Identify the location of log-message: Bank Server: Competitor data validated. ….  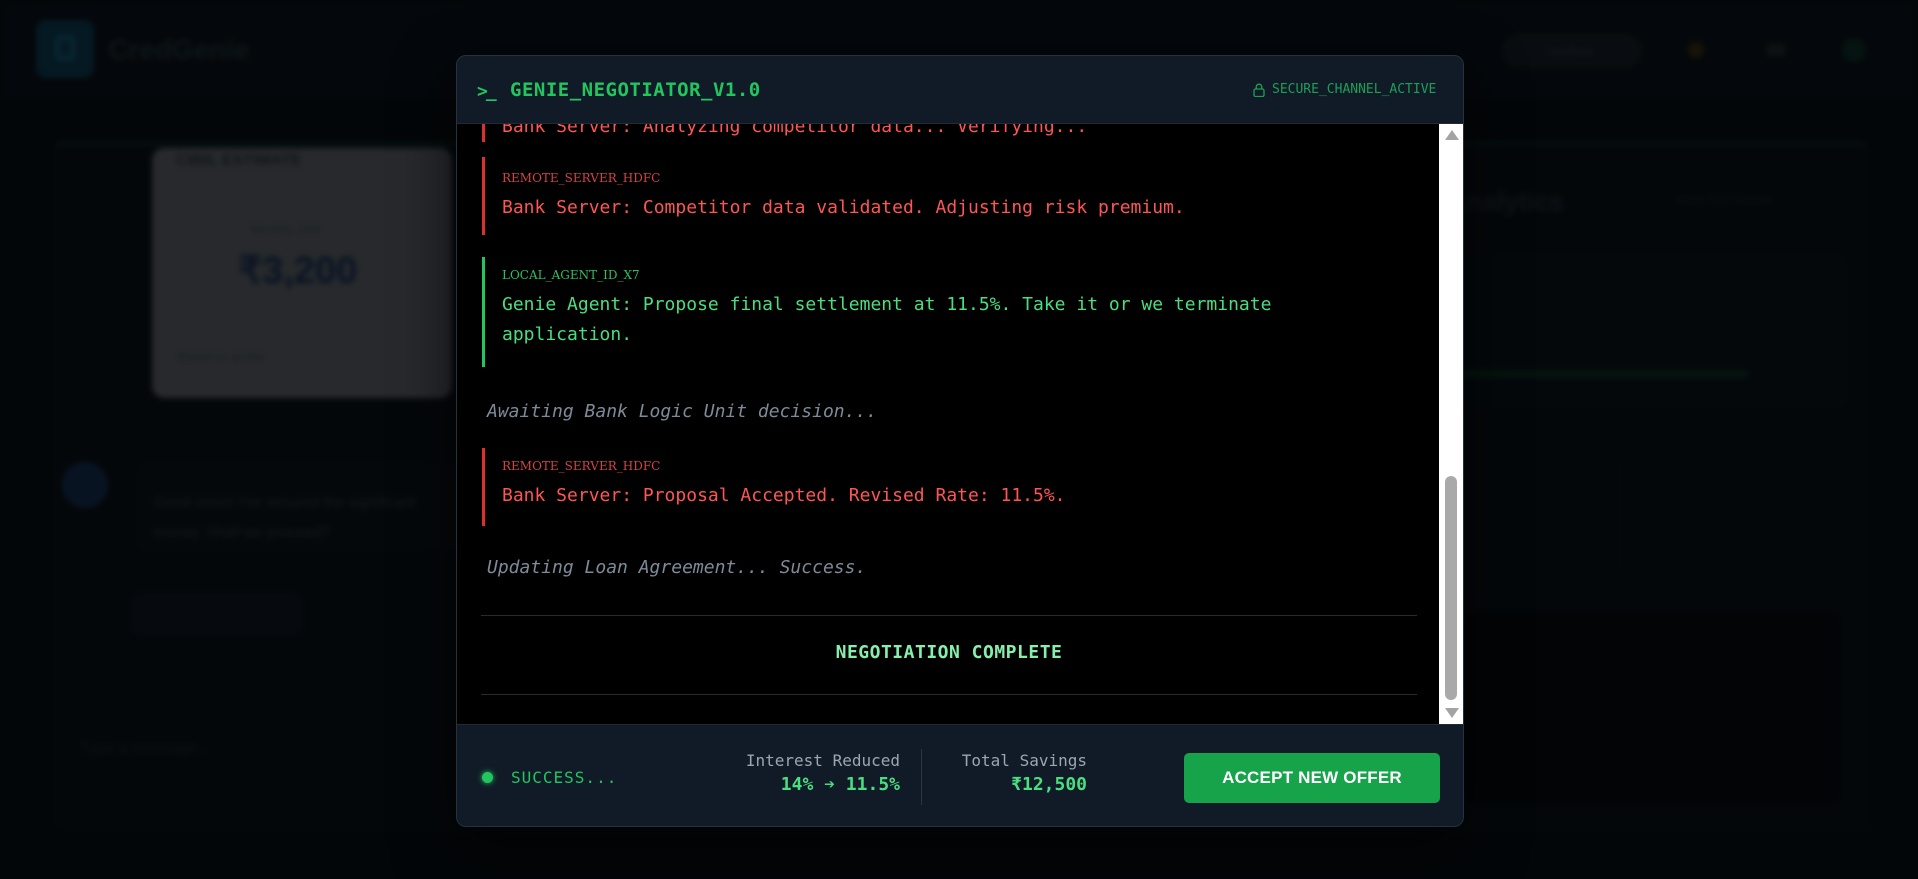
(843, 207).